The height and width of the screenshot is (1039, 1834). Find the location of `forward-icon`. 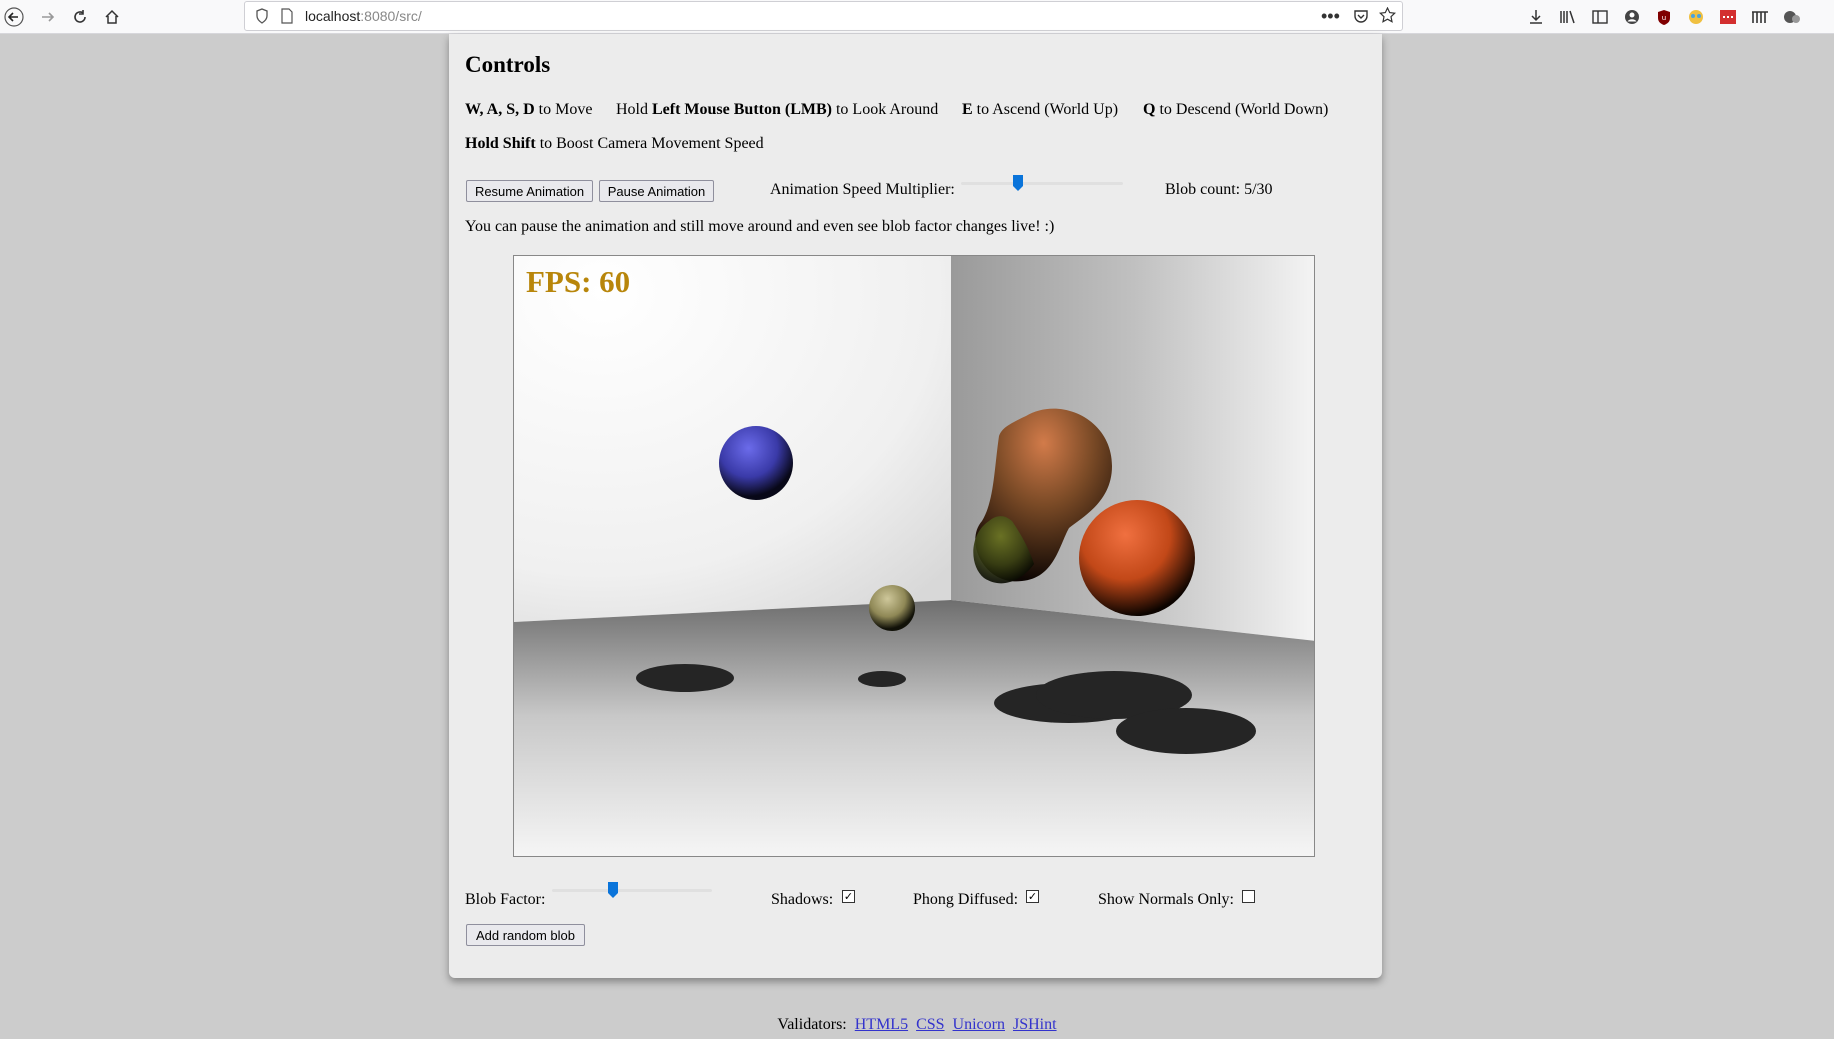

forward-icon is located at coordinates (48, 17).